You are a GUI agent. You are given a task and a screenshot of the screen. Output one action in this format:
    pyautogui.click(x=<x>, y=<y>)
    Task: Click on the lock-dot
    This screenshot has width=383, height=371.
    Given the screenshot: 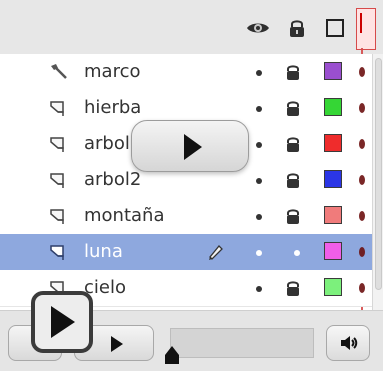 What is the action you would take?
    pyautogui.click(x=297, y=253)
    